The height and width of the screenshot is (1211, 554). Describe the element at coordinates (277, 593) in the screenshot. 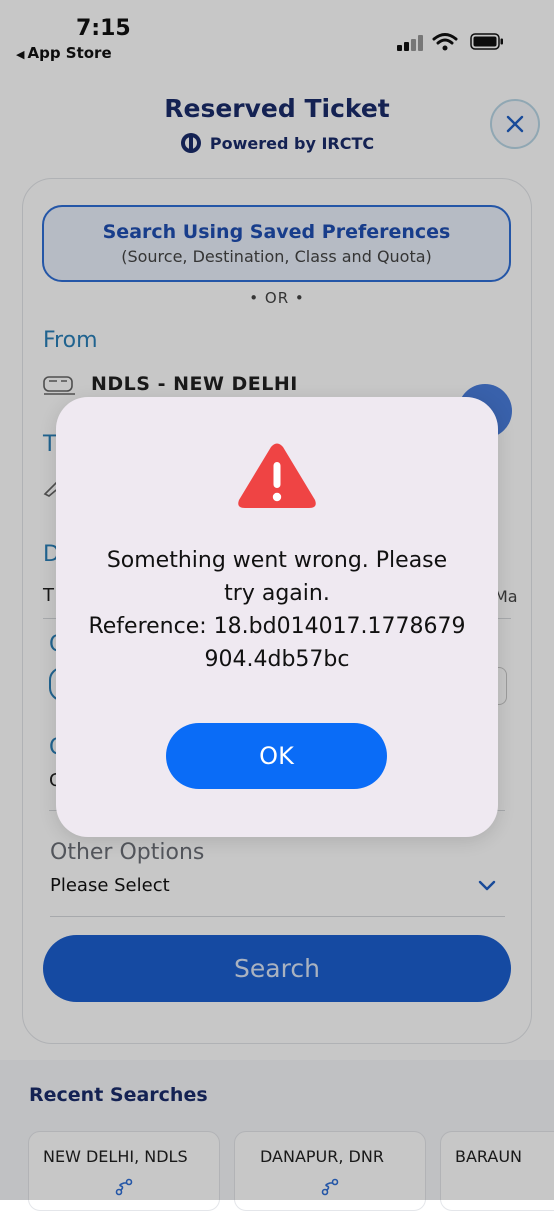

I see `error-message-line: try again.` at that location.